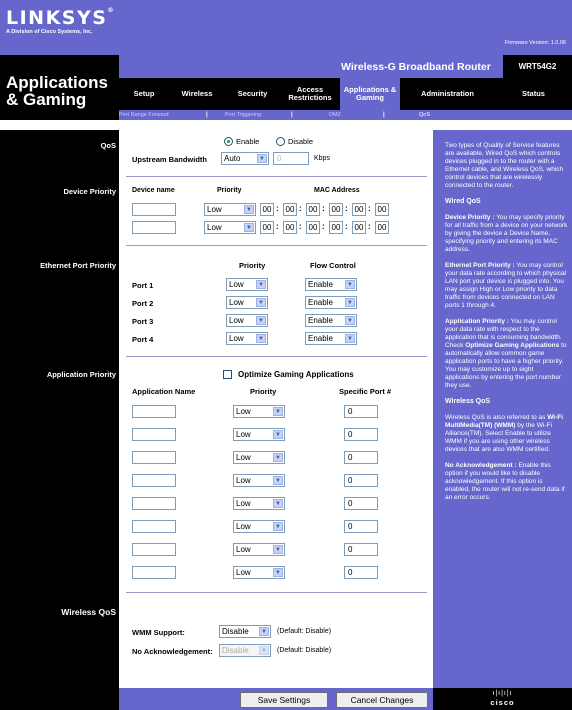 Image resolution: width=572 pixels, height=710 pixels. I want to click on optimize-gaming-label: Optimize Gaming Applications, so click(296, 374).